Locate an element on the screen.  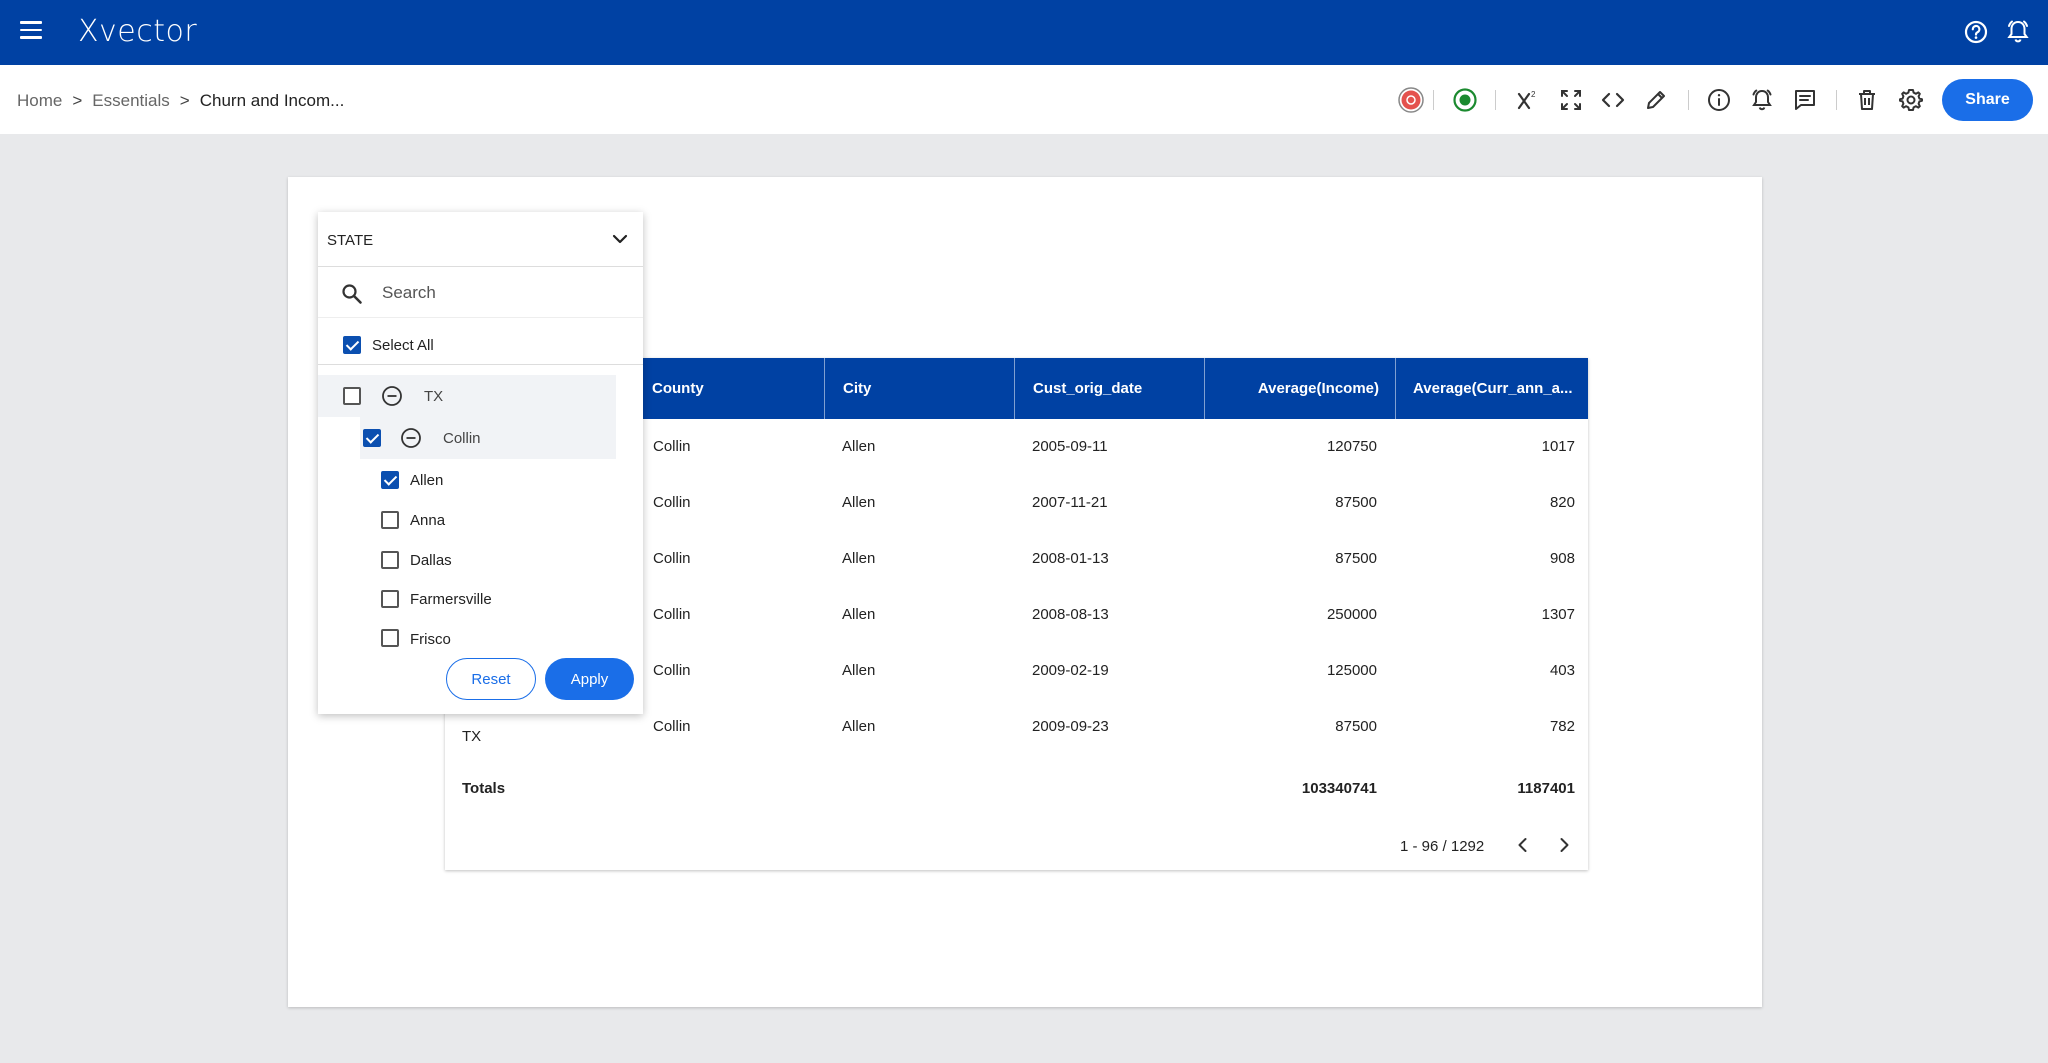
fullscreen-icon is located at coordinates (1571, 100).